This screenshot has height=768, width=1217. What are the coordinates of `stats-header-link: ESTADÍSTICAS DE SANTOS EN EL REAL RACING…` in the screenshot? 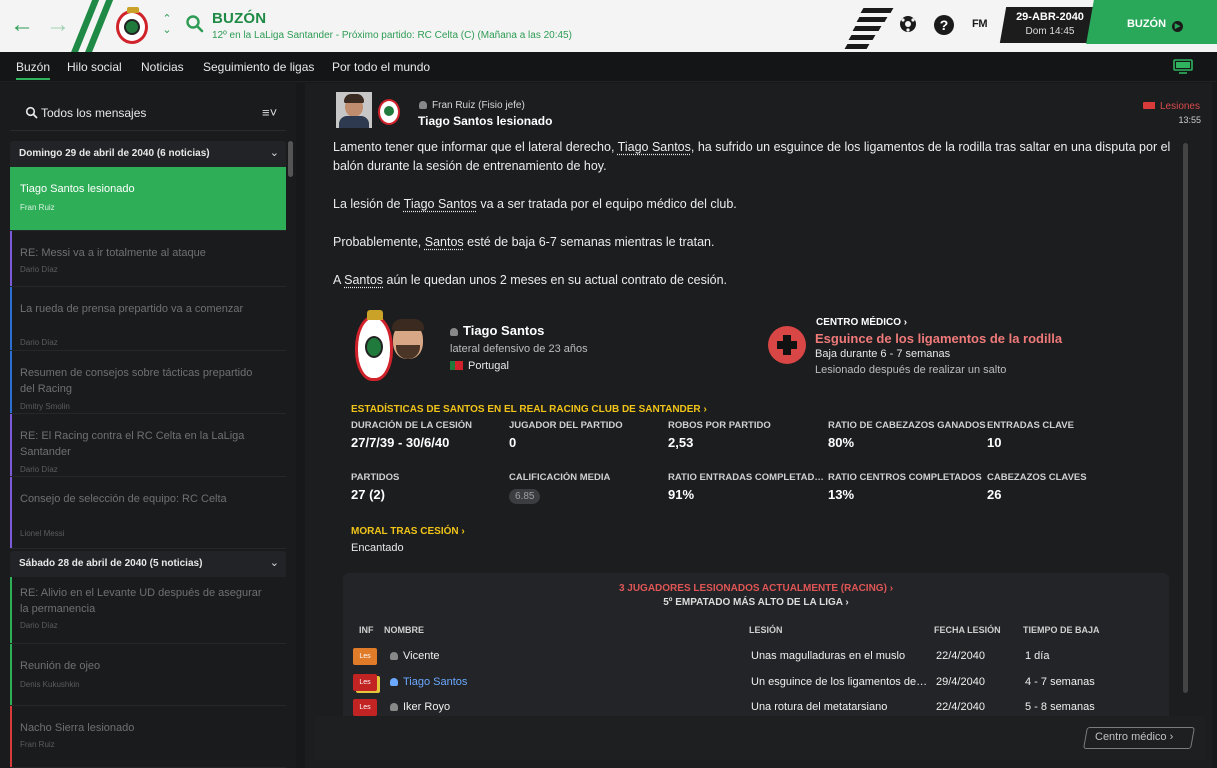 It's located at (529, 409).